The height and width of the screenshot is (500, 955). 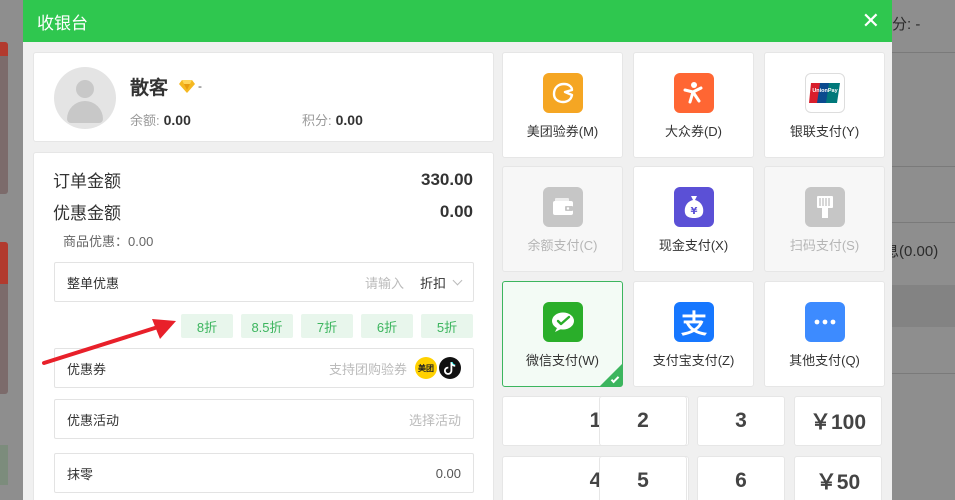 I want to click on close-icon: ✕, so click(x=871, y=21).